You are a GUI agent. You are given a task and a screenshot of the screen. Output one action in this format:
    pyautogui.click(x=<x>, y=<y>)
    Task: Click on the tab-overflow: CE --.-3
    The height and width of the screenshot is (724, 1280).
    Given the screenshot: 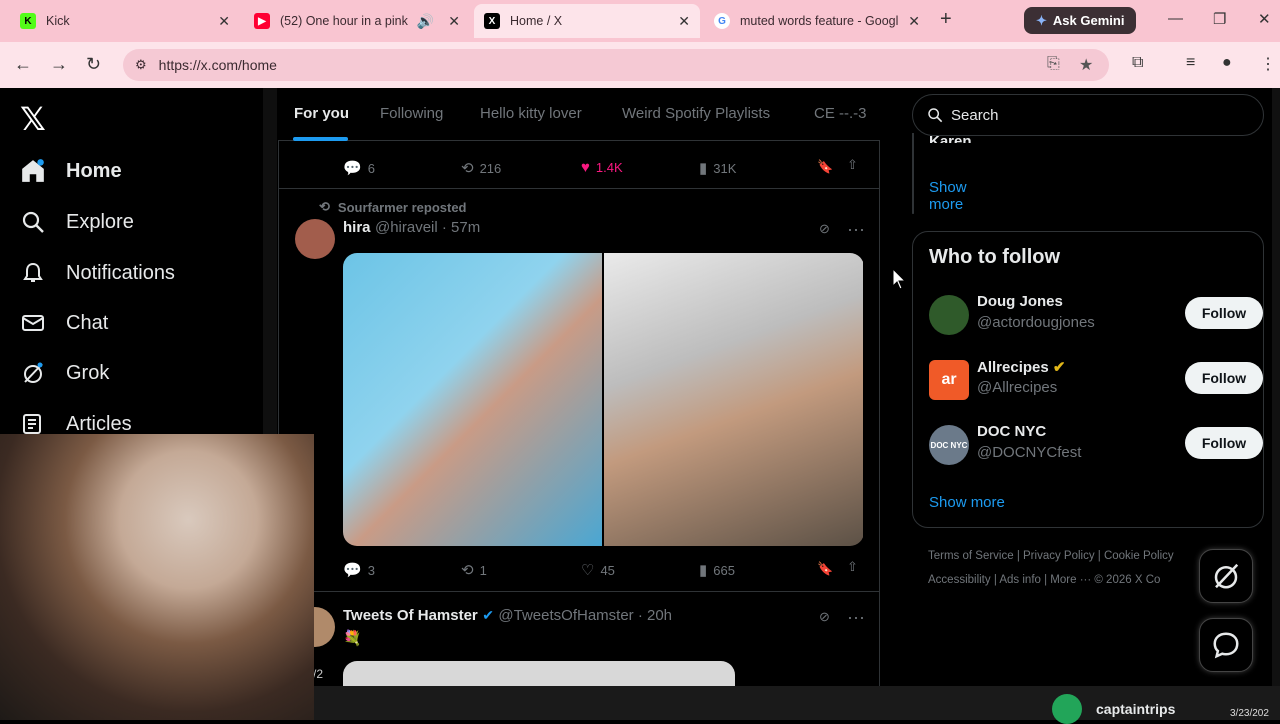 What is the action you would take?
    pyautogui.click(x=840, y=113)
    